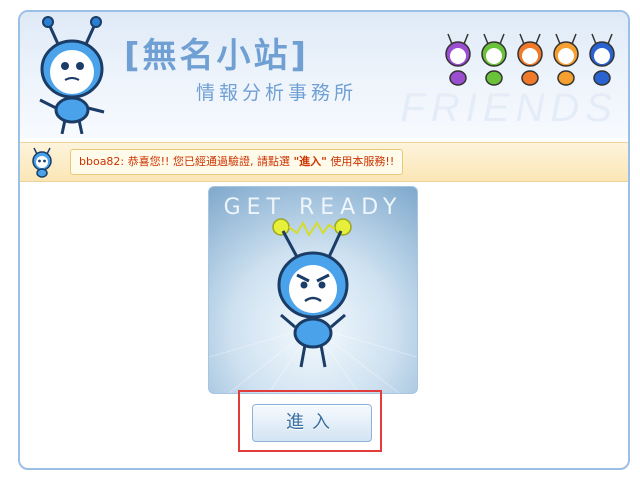 The height and width of the screenshot is (480, 640). What do you see at coordinates (312, 423) in the screenshot?
I see `enter-button: 進入` at bounding box center [312, 423].